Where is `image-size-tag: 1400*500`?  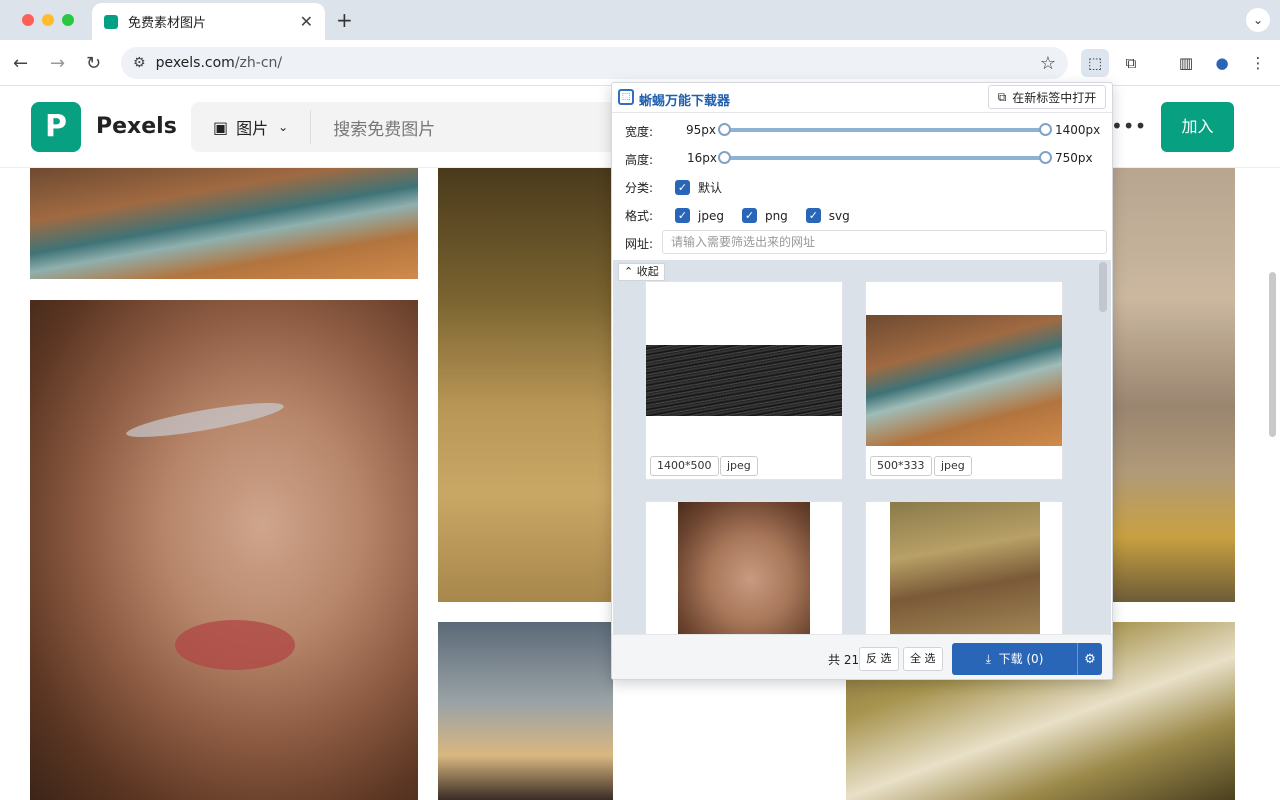
image-size-tag: 1400*500 is located at coordinates (684, 466).